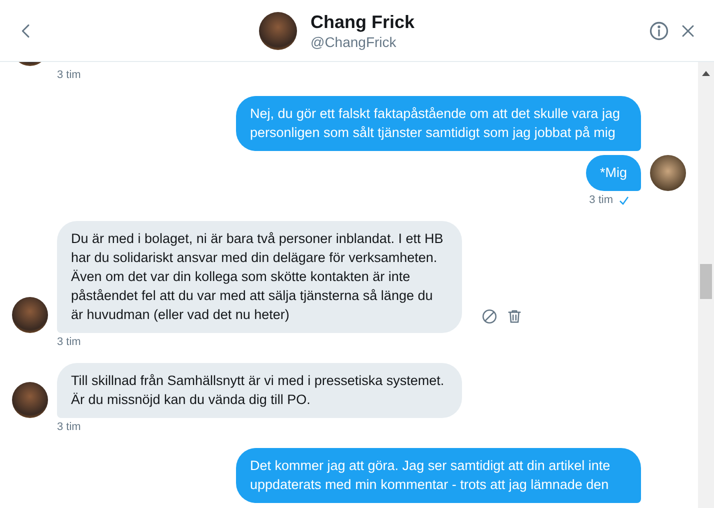 The width and height of the screenshot is (714, 508). Describe the element at coordinates (354, 41) in the screenshot. I see `contact-handle: @ChangFrick` at that location.